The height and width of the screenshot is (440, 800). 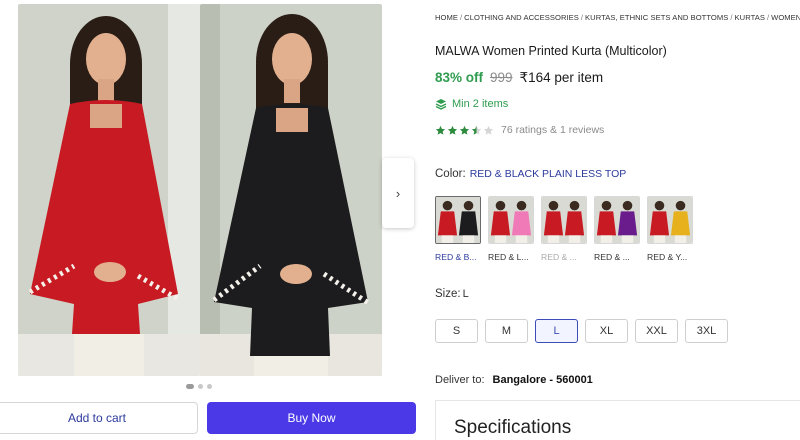 What do you see at coordinates (606, 331) in the screenshot?
I see `size-option-xl: XL` at bounding box center [606, 331].